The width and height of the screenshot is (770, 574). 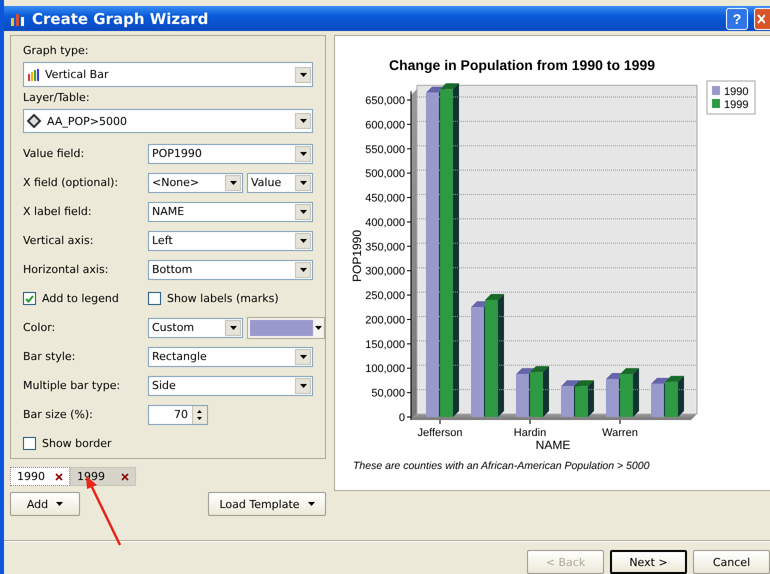 What do you see at coordinates (280, 182) in the screenshot?
I see `dropdown-field: Value` at bounding box center [280, 182].